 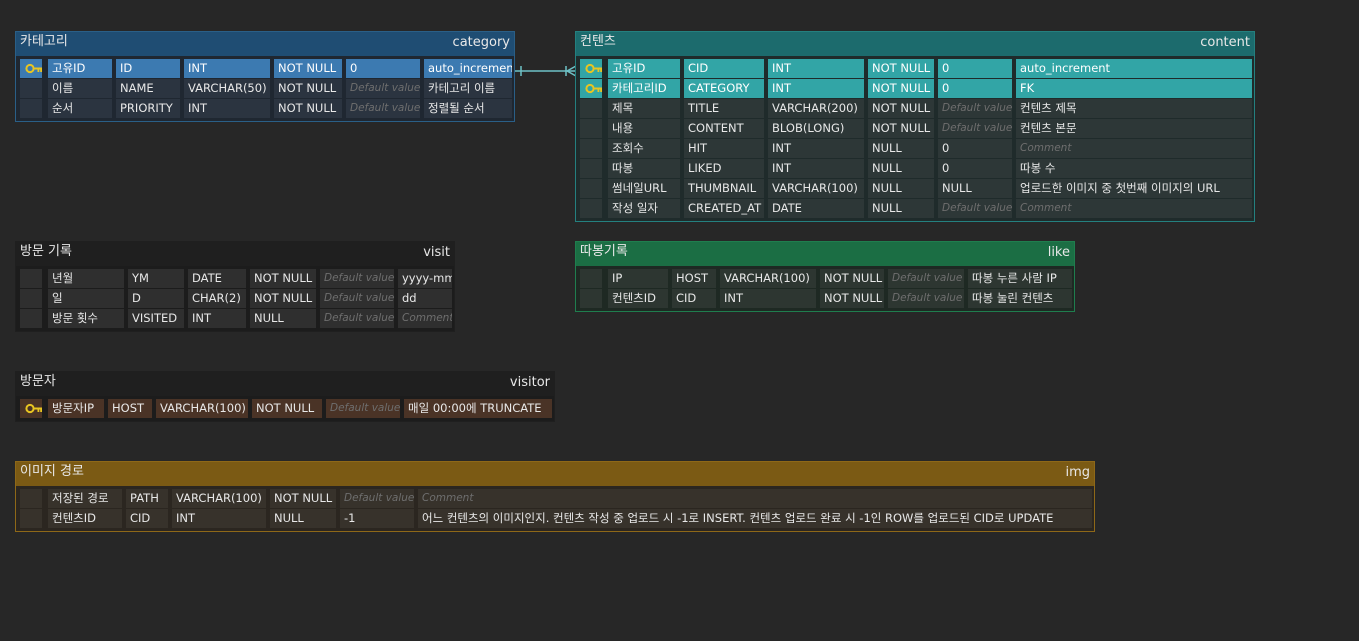 I want to click on physical-name: THUMBNAIL, so click(x=724, y=188).